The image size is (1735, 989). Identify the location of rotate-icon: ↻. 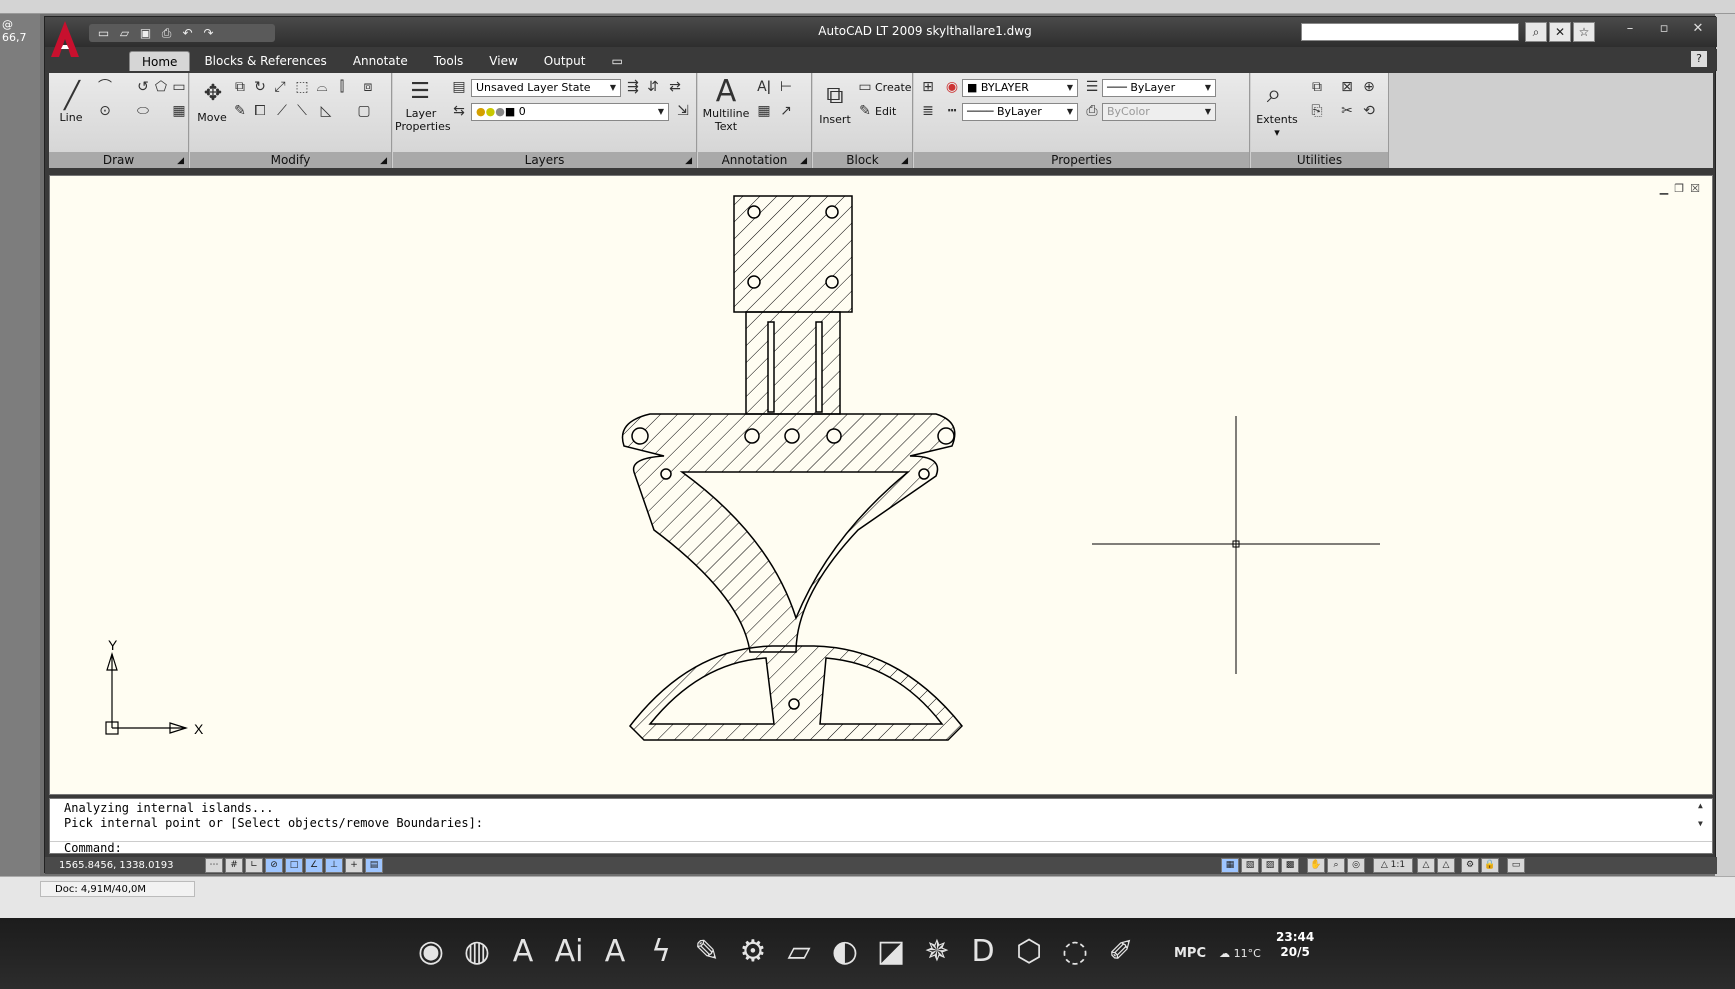
(260, 87).